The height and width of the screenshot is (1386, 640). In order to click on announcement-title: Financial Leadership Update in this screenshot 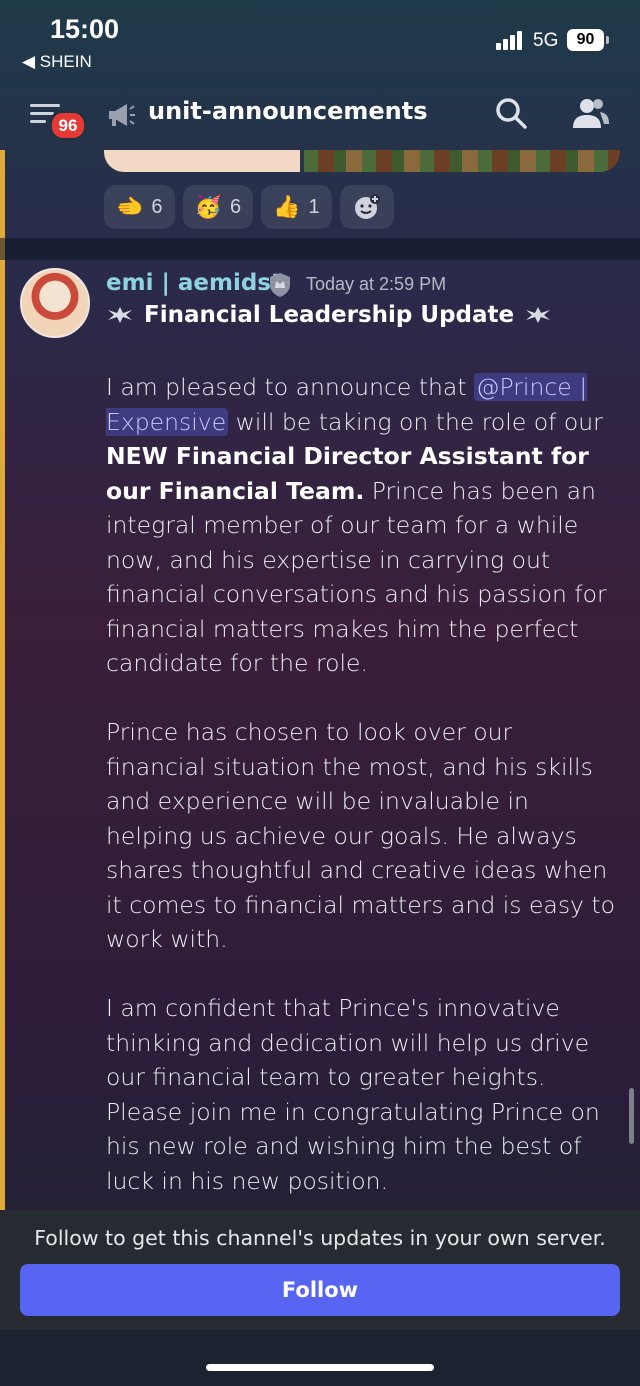, I will do `click(329, 315)`.